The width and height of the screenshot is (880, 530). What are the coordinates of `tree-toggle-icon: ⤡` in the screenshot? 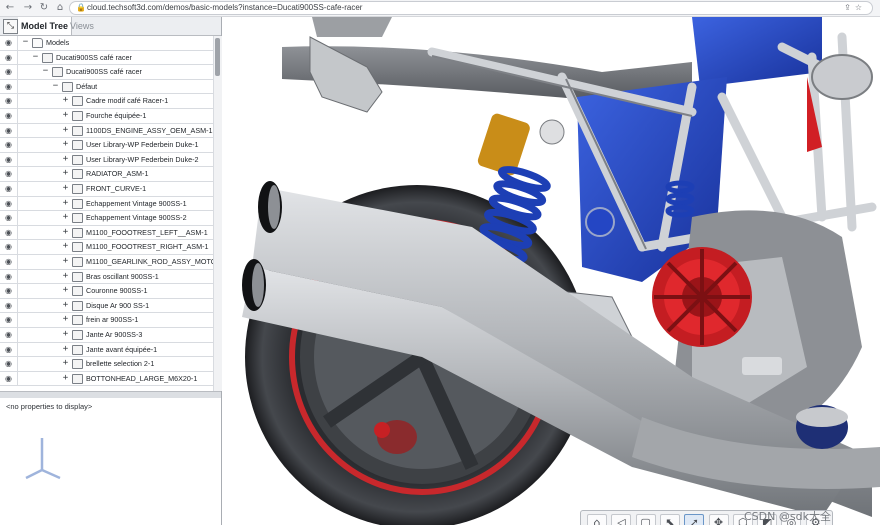 It's located at (10, 26).